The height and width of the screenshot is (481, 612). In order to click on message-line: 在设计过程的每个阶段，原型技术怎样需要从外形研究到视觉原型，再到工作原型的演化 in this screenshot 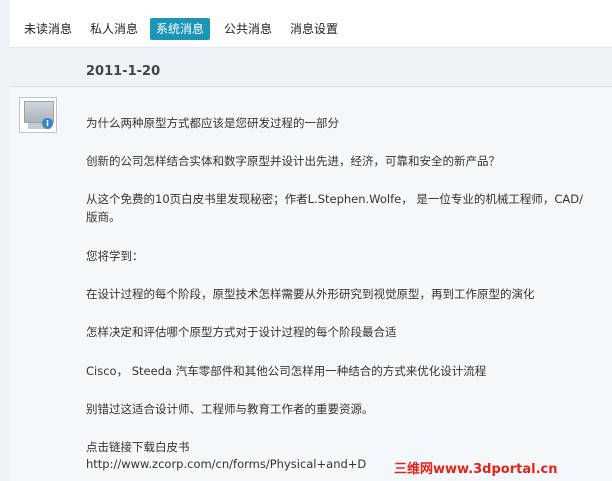, I will do `click(310, 294)`.